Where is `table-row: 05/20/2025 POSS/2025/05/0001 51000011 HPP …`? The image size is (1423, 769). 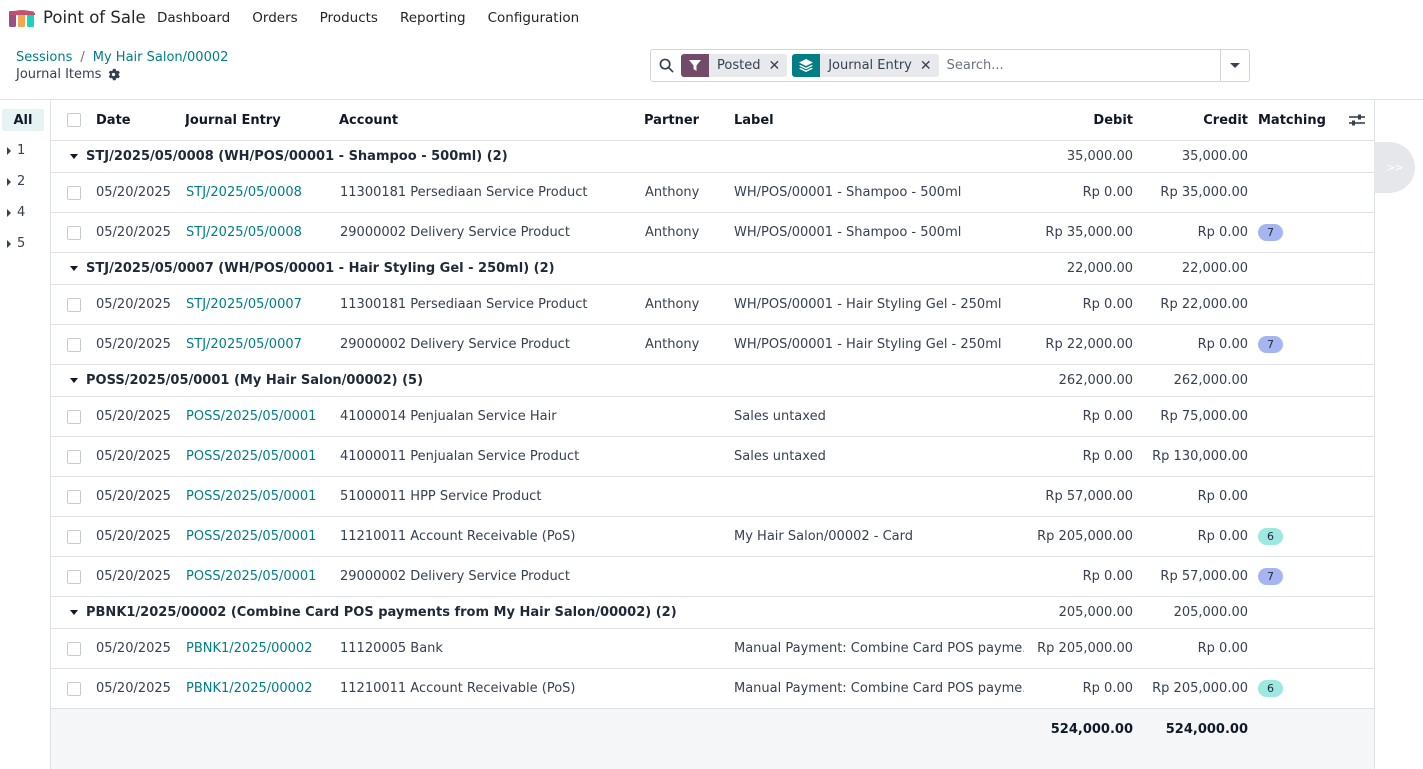
table-row: 05/20/2025 POSS/2025/05/0001 51000011 HPP … is located at coordinates (712, 497).